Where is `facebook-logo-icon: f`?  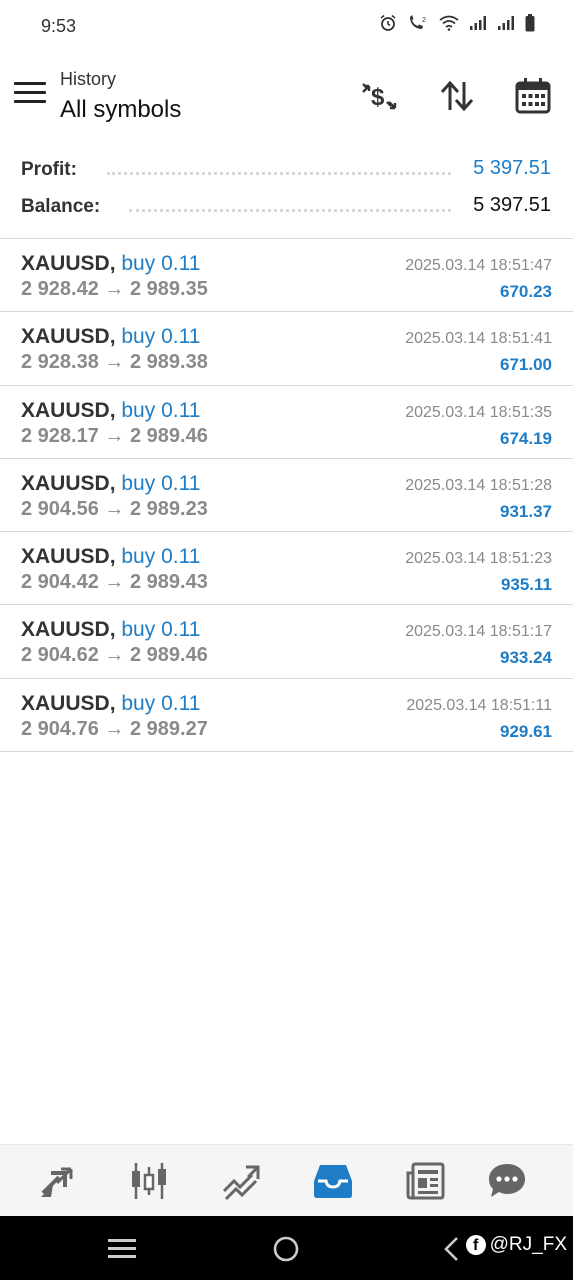
facebook-logo-icon: f is located at coordinates (475, 1245).